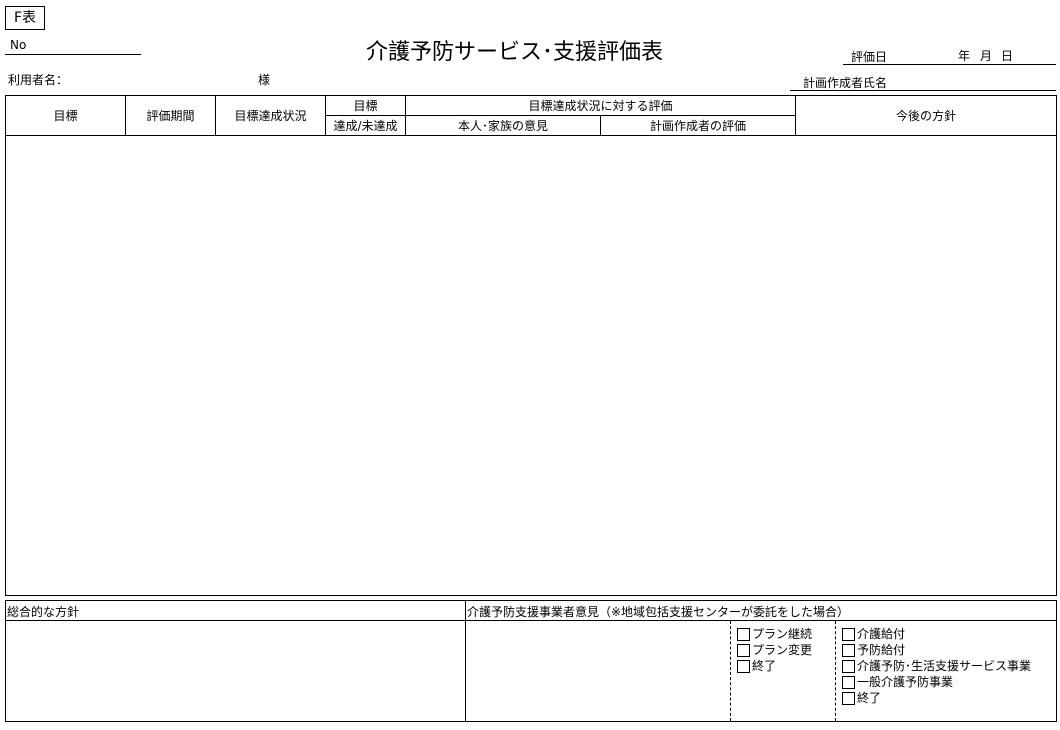 Image resolution: width=1060 pixels, height=730 pixels. I want to click on col-header-achieve-top: 目標, so click(365, 105).